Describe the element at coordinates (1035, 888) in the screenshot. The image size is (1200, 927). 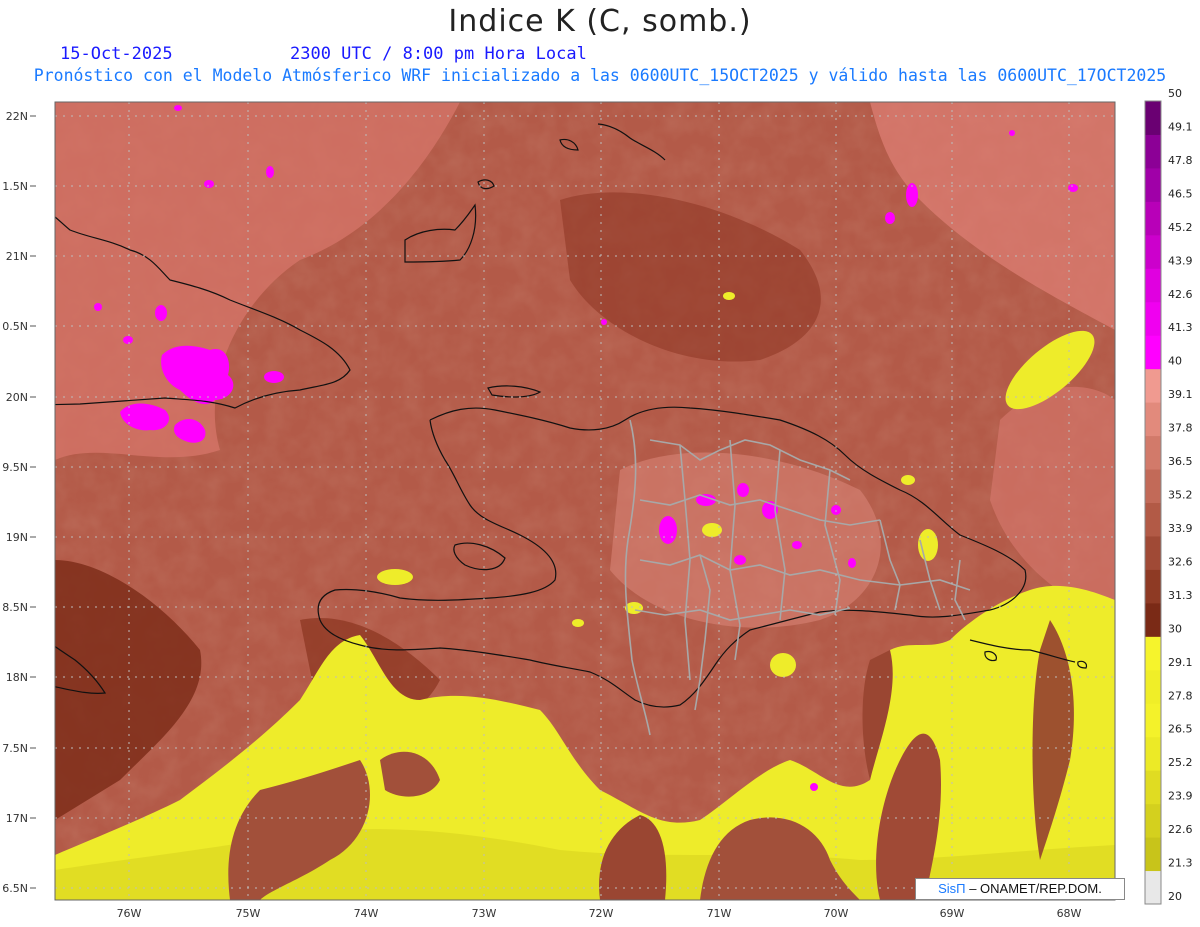
I see `credit-text: – ONAMET/REP.DOM.` at that location.